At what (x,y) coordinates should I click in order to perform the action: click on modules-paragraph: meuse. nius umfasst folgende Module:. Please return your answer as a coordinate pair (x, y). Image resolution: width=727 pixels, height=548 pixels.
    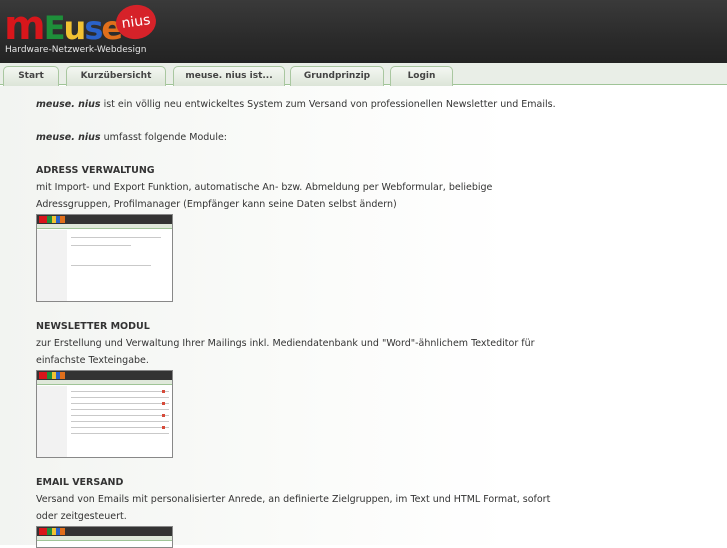
    Looking at the image, I should click on (296, 137).